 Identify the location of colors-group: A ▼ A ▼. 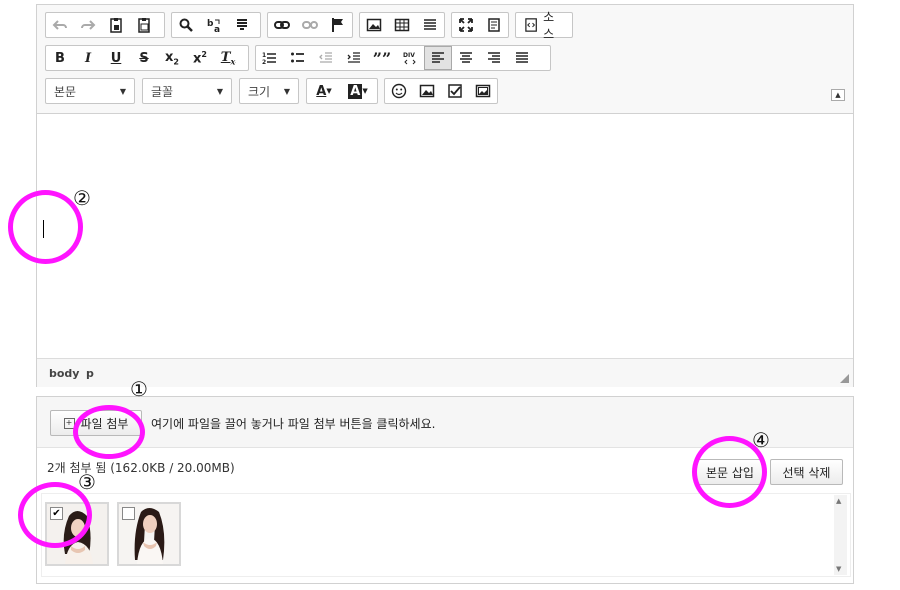
(342, 91).